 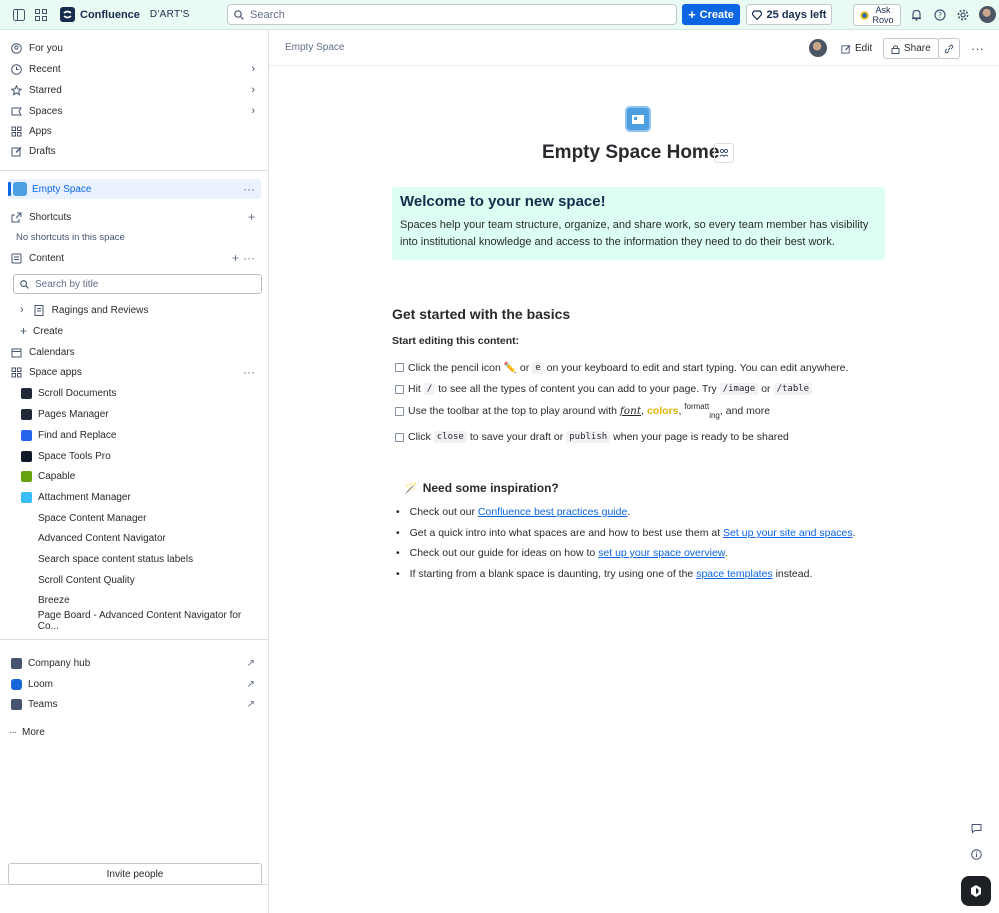 What do you see at coordinates (135, 217) in the screenshot?
I see `sidebar-item-shortcuts: Shortcuts +` at bounding box center [135, 217].